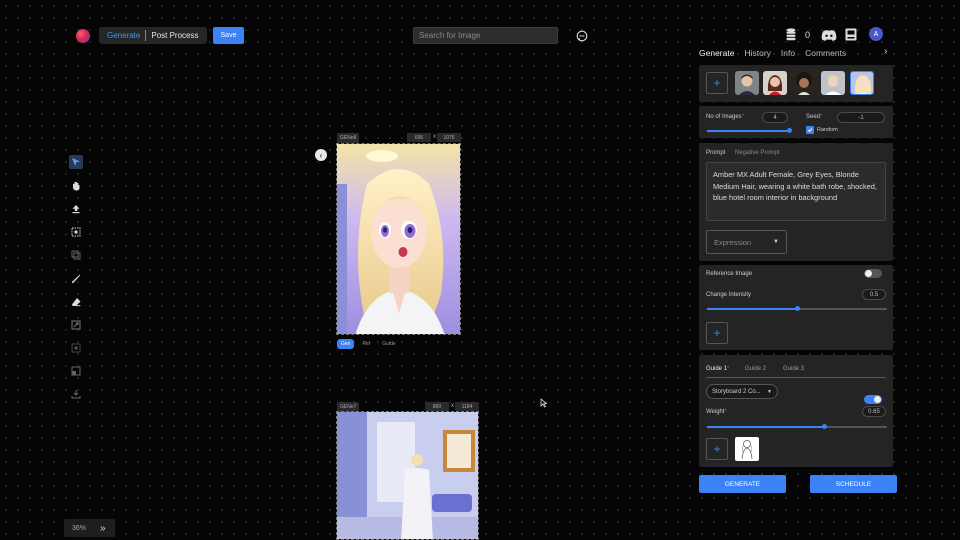  What do you see at coordinates (174, 35) in the screenshot?
I see `mode-postprocess-tab: Post Process` at bounding box center [174, 35].